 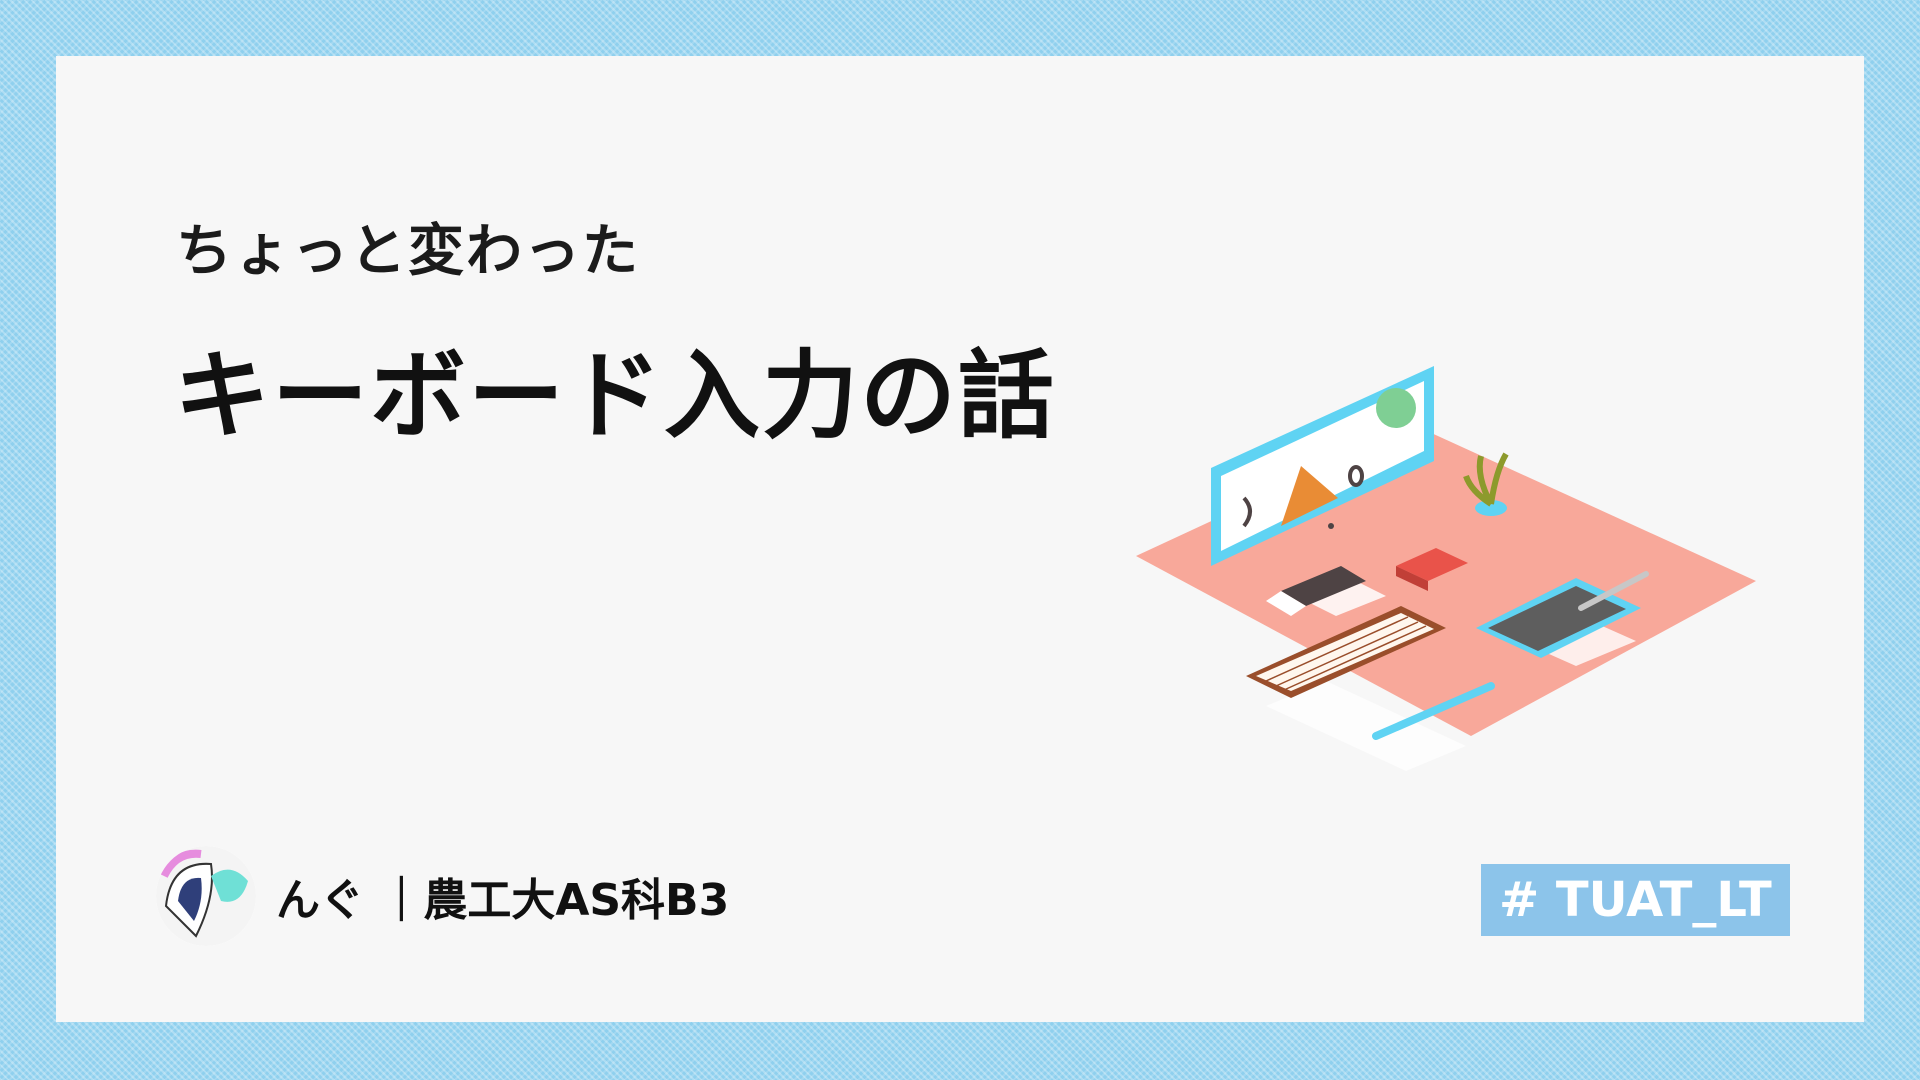 What do you see at coordinates (1396, 408) in the screenshot?
I see `screen-circle-shape` at bounding box center [1396, 408].